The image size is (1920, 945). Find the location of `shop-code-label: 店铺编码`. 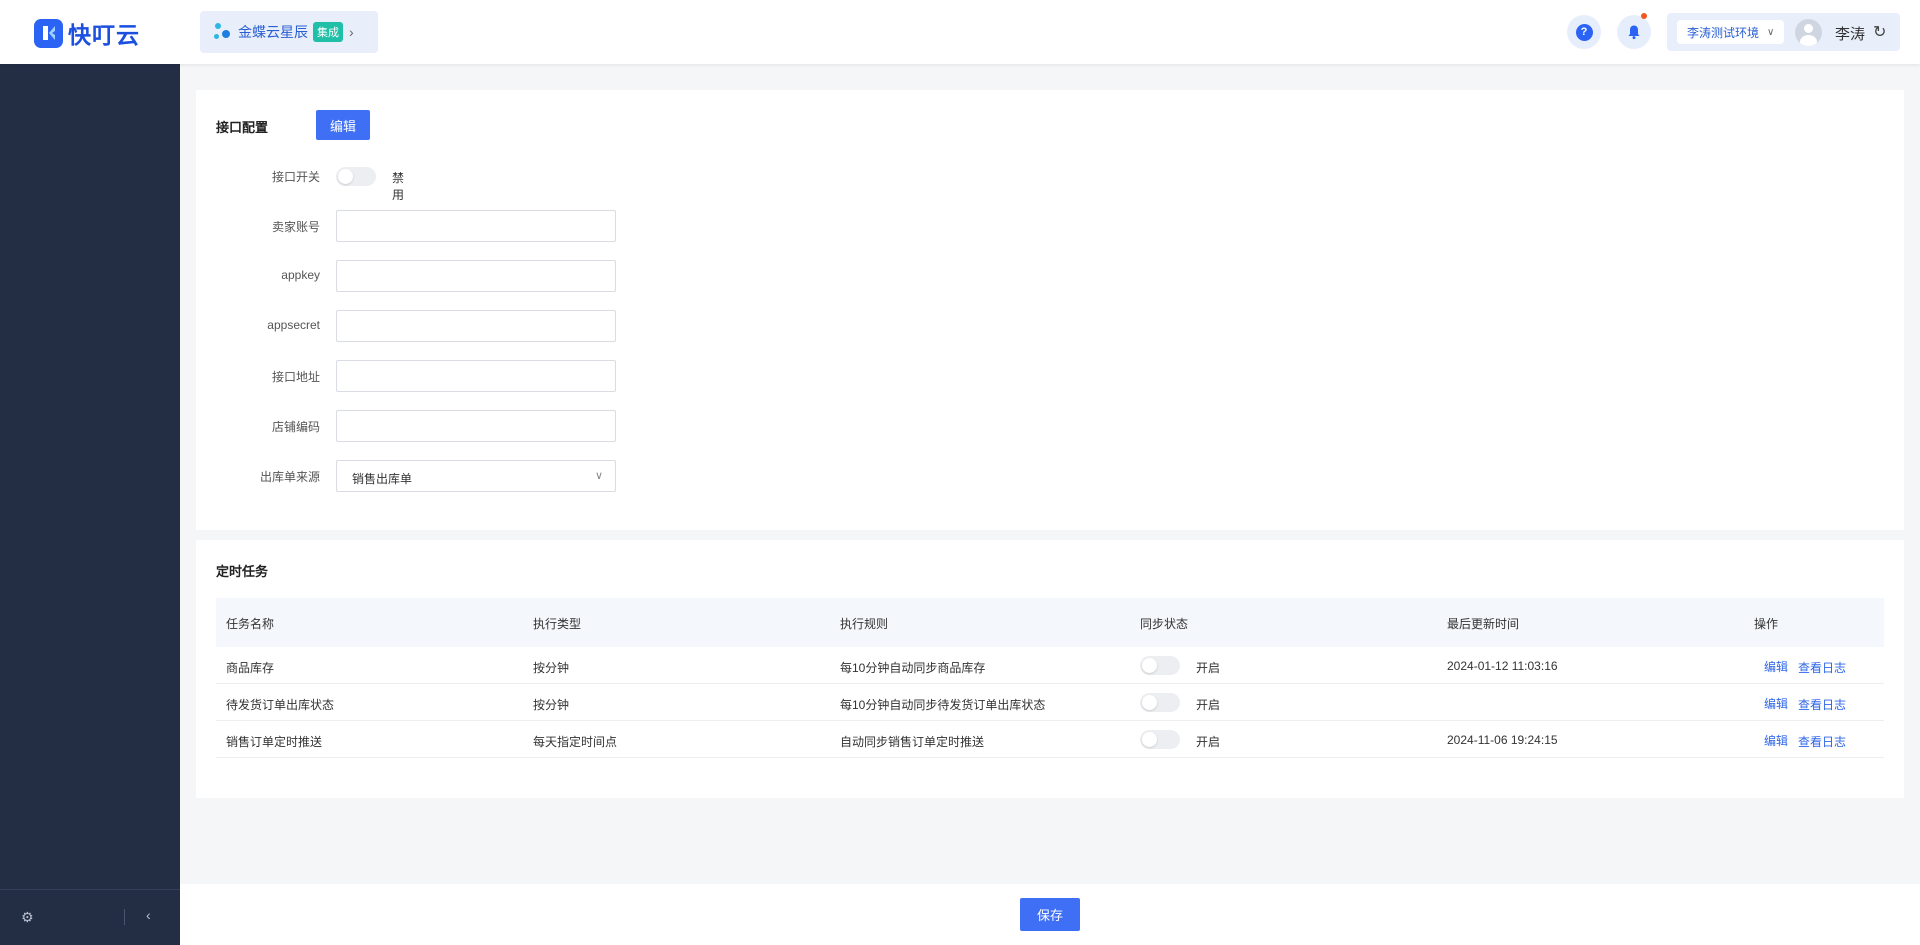

shop-code-label: 店铺编码 is located at coordinates (295, 427).